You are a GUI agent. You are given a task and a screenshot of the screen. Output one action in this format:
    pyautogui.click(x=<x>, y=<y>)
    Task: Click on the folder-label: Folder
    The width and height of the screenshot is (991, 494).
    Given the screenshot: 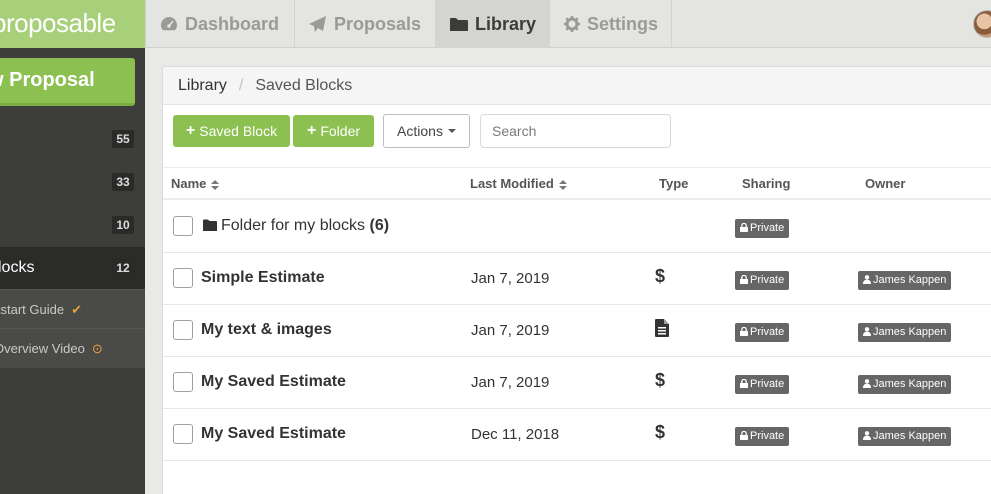 What is the action you would take?
    pyautogui.click(x=340, y=131)
    